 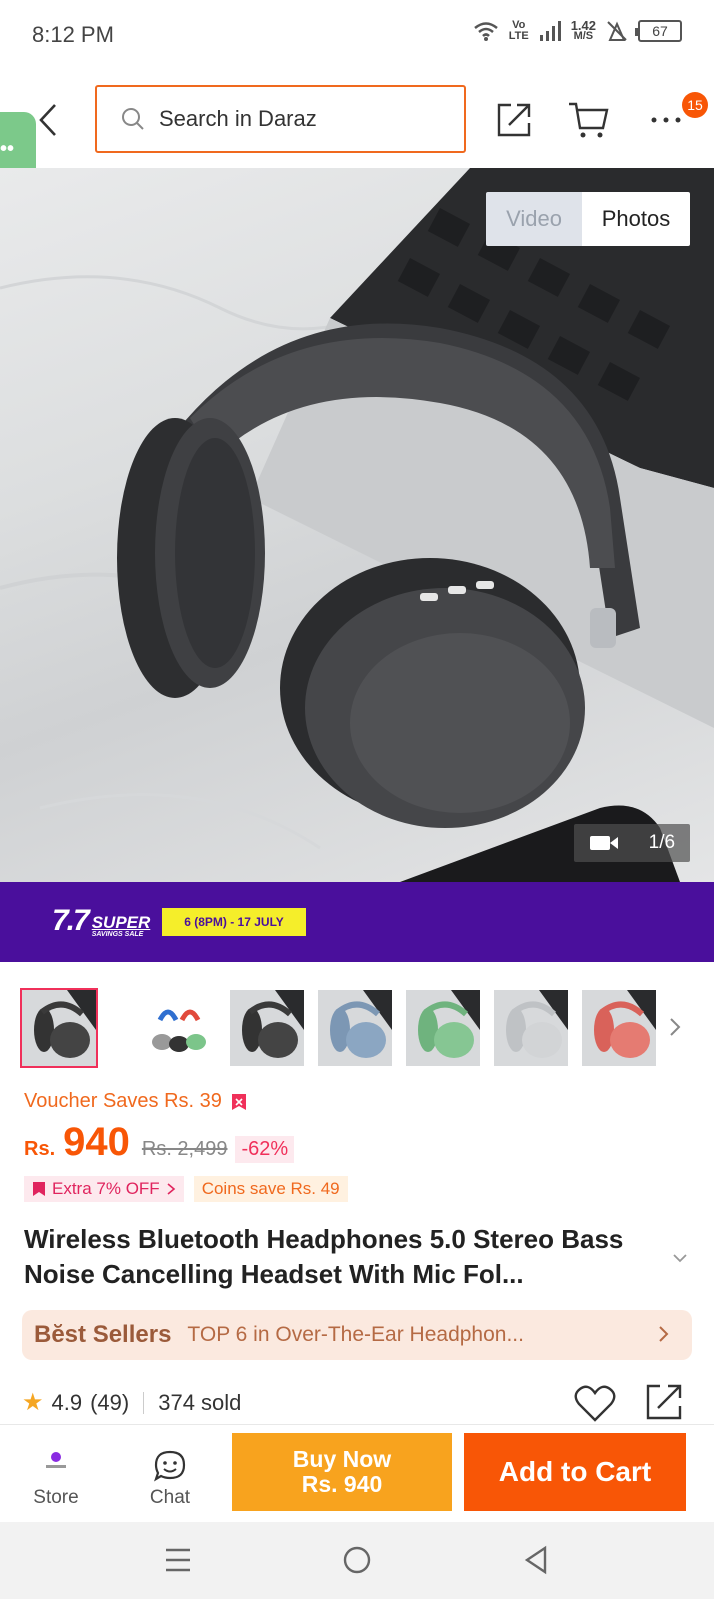 I want to click on recent-apps-button, so click(x=178, y=1560).